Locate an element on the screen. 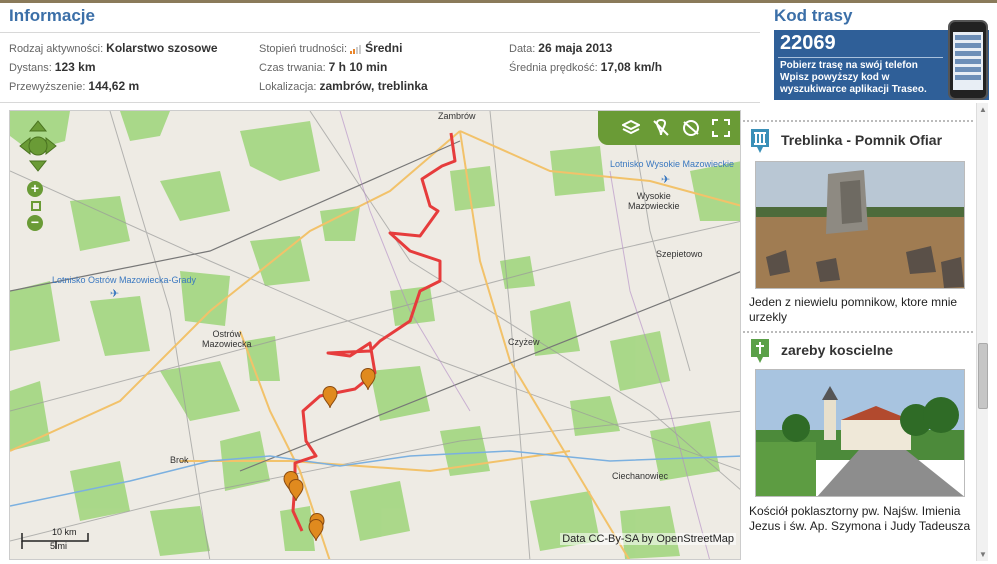  date-value: 26 maja 2013 is located at coordinates (575, 48).